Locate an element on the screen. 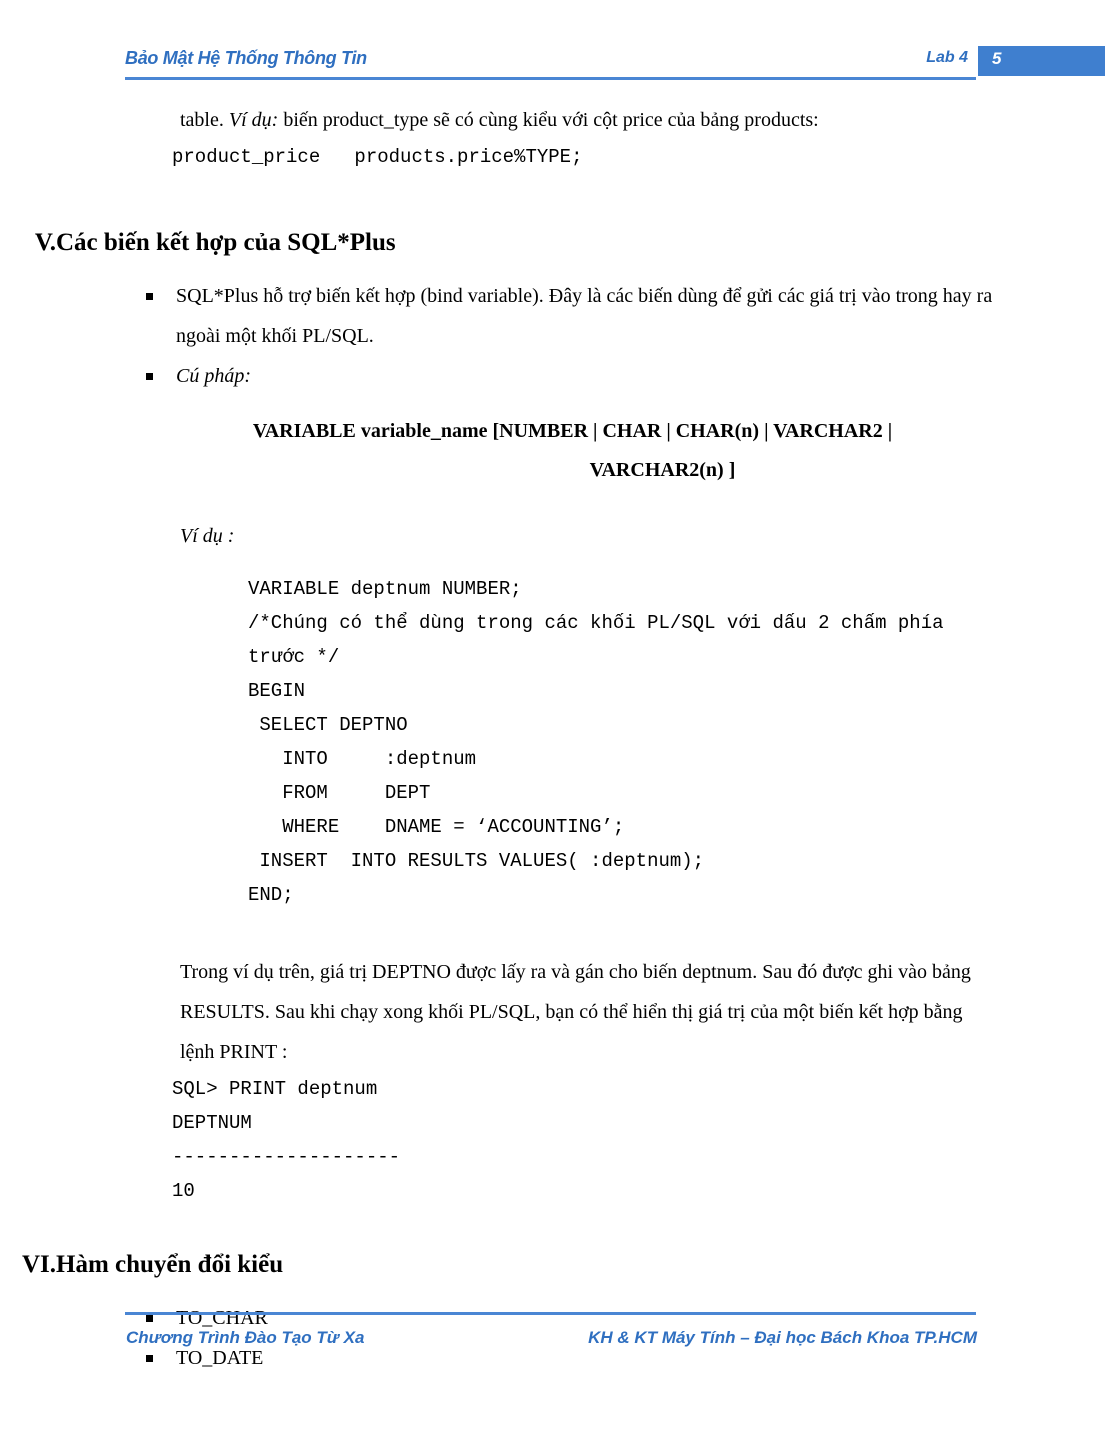  code-line: SELECT DEPTNO is located at coordinates (328, 725).